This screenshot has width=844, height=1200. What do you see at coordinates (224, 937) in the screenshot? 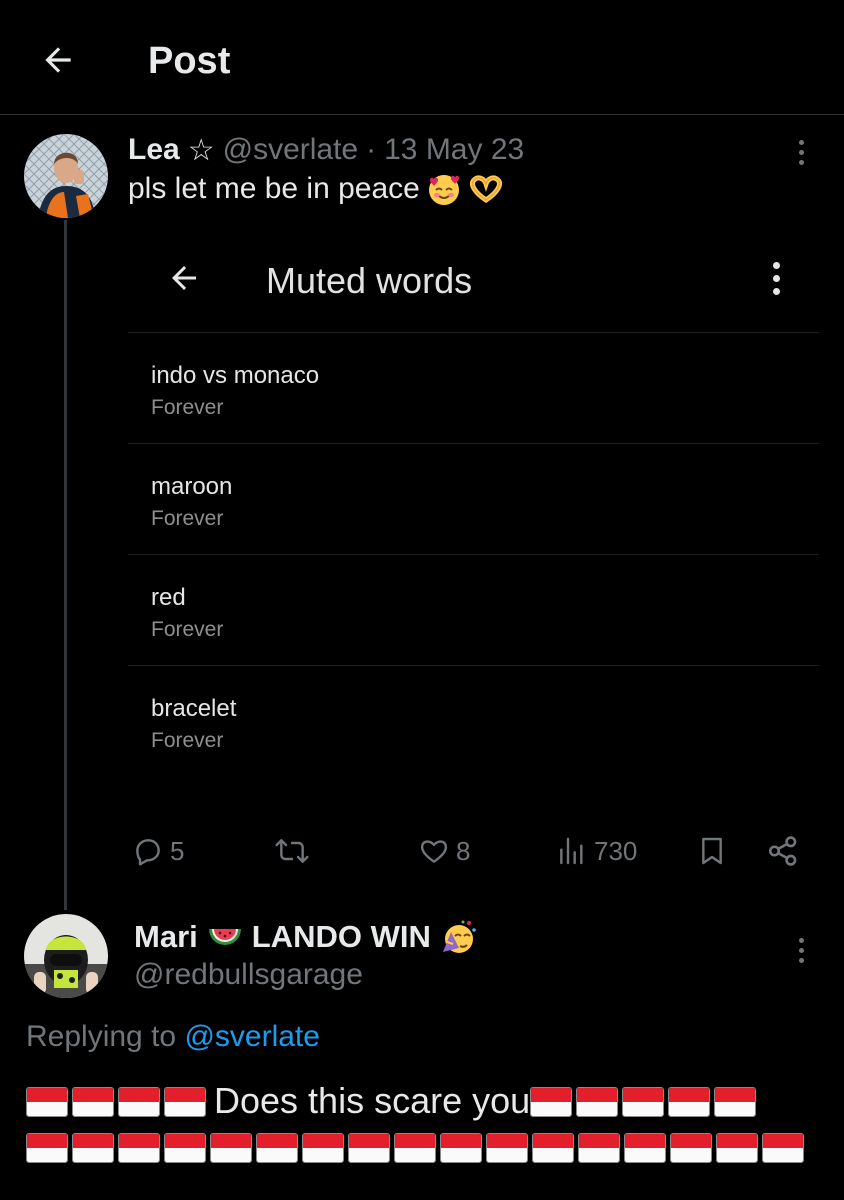
I see `watermelon-icon` at bounding box center [224, 937].